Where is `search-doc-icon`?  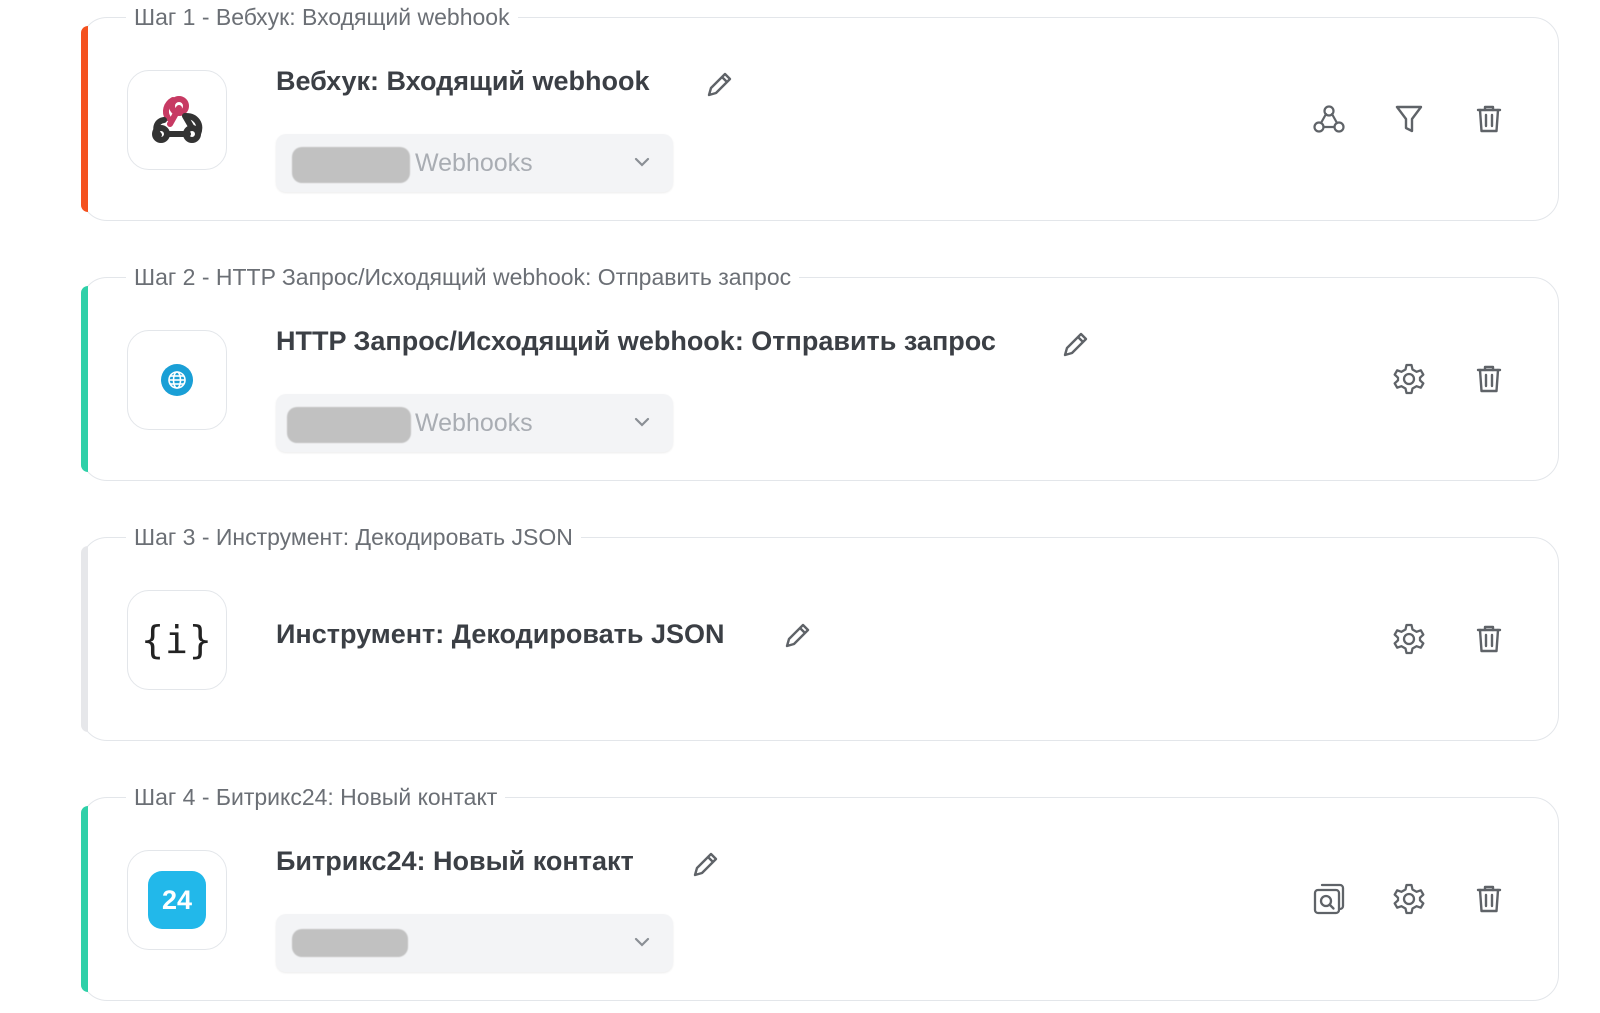
search-doc-icon is located at coordinates (1329, 899).